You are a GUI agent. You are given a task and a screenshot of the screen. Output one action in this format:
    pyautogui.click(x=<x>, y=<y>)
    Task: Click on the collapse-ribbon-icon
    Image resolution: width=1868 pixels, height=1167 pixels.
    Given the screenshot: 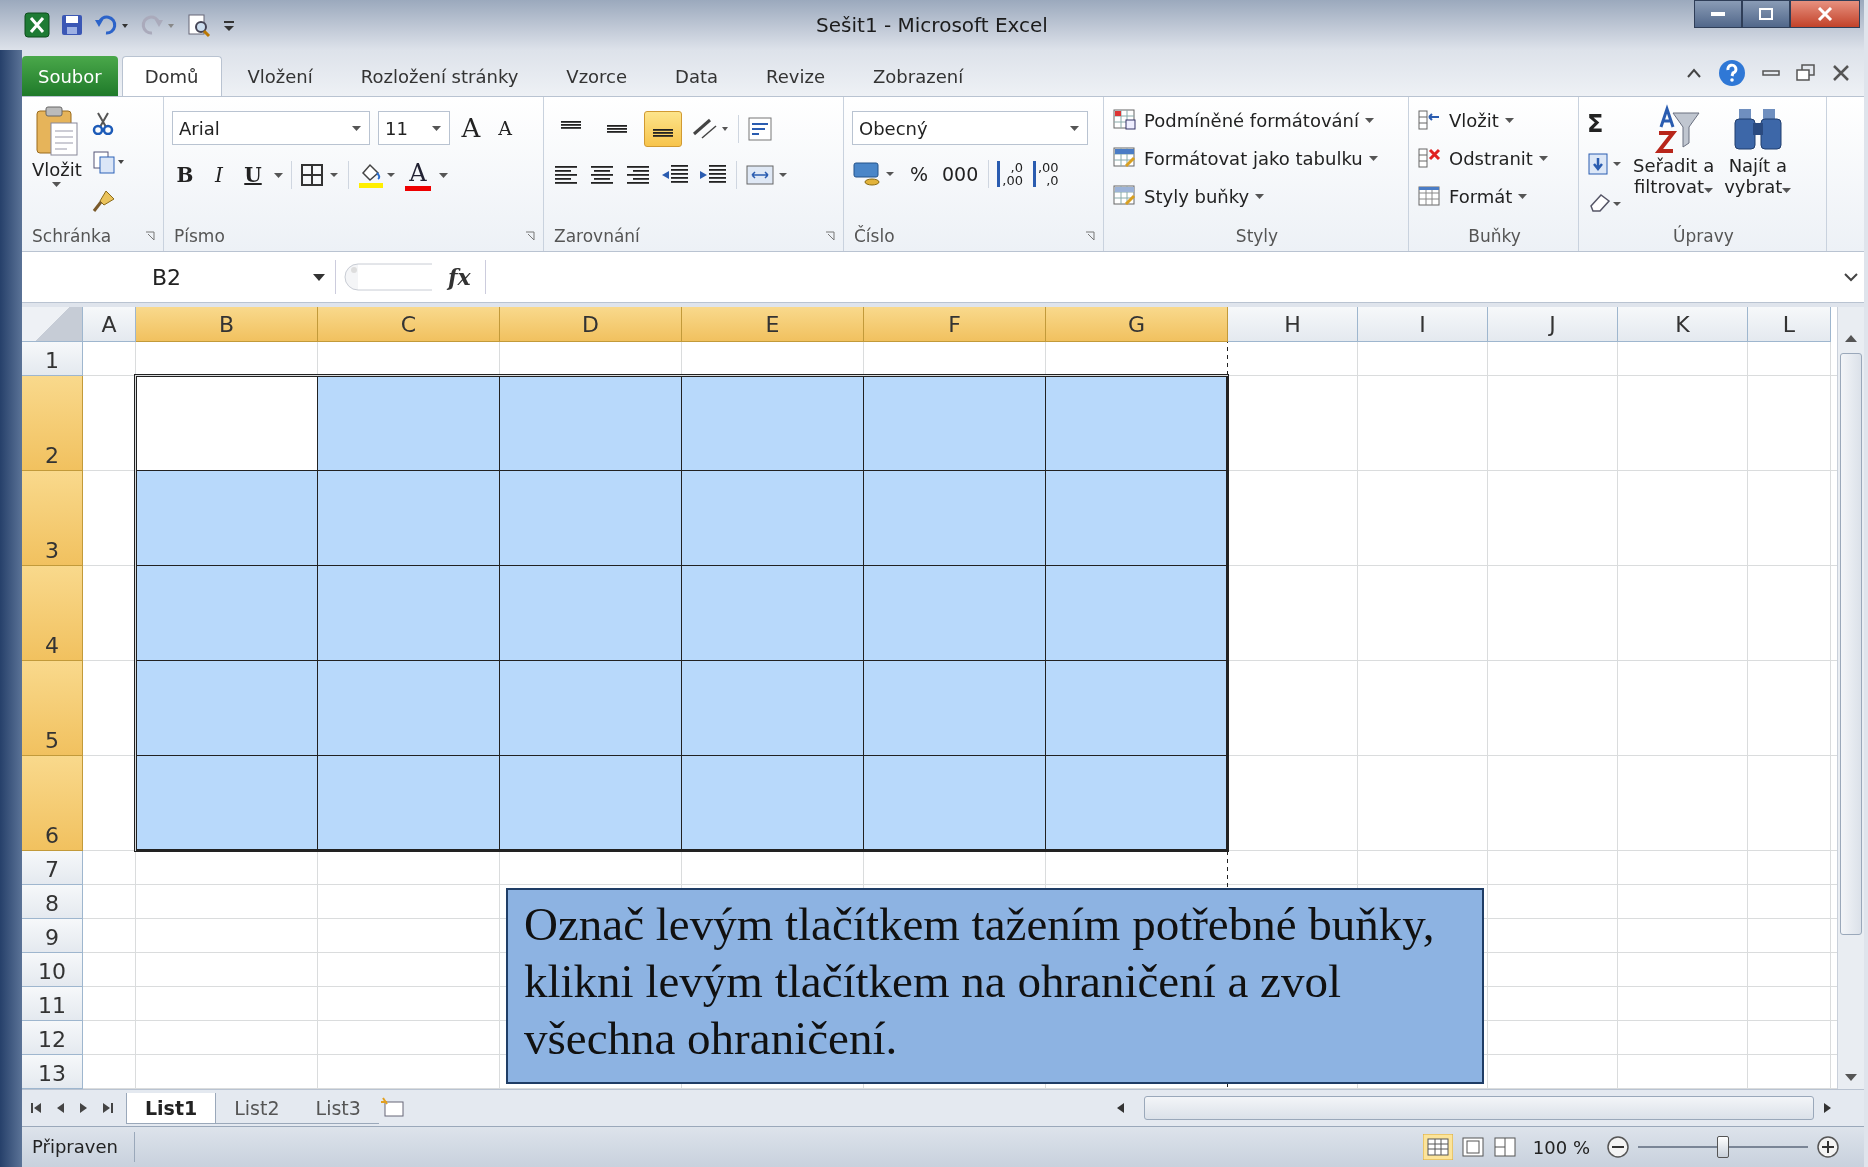 What is the action you would take?
    pyautogui.click(x=1694, y=73)
    